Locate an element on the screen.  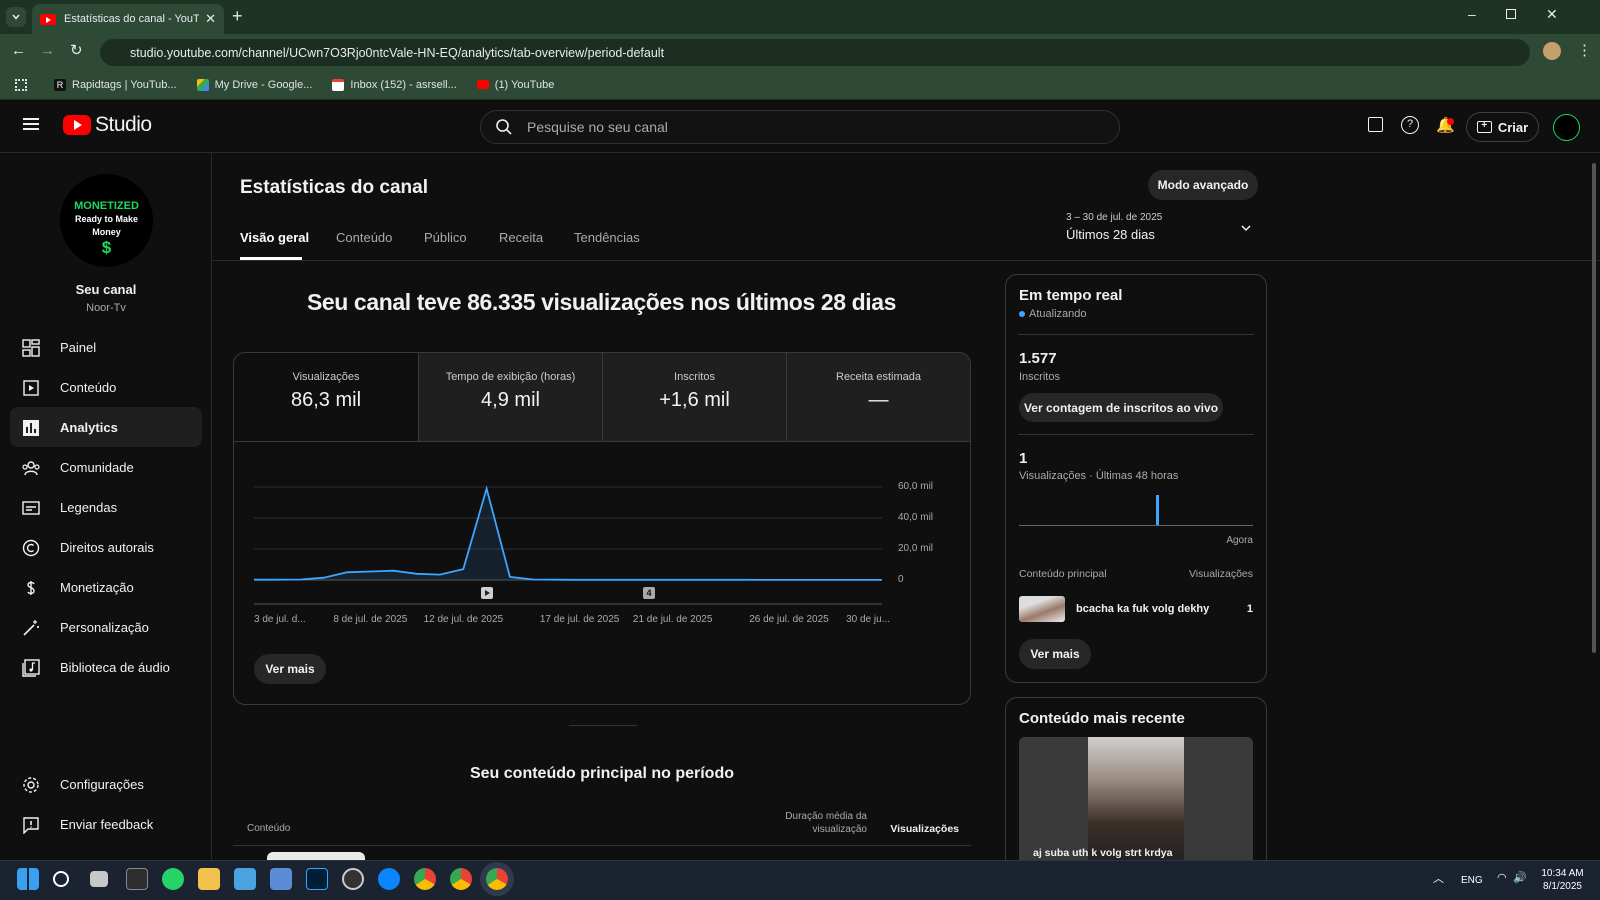
obs-icon is located at coordinates (353, 879).